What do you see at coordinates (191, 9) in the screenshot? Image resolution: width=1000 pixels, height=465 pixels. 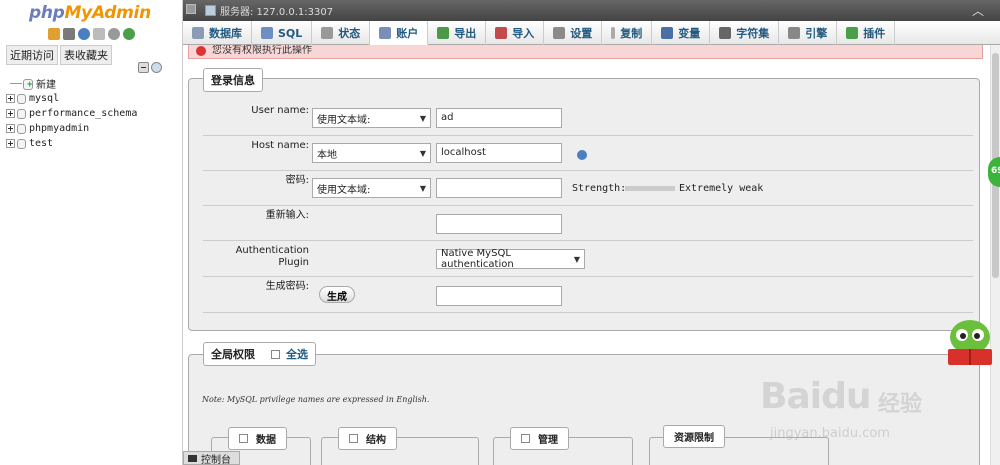 I see `collapse-nav-icon` at bounding box center [191, 9].